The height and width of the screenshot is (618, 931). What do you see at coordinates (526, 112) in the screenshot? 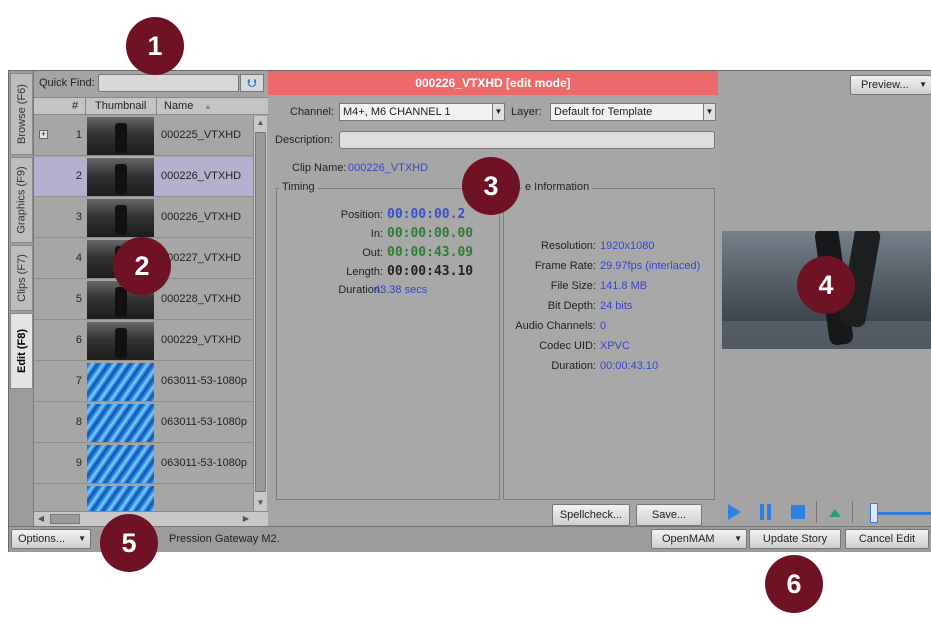
I see `layer-label: Layer:` at bounding box center [526, 112].